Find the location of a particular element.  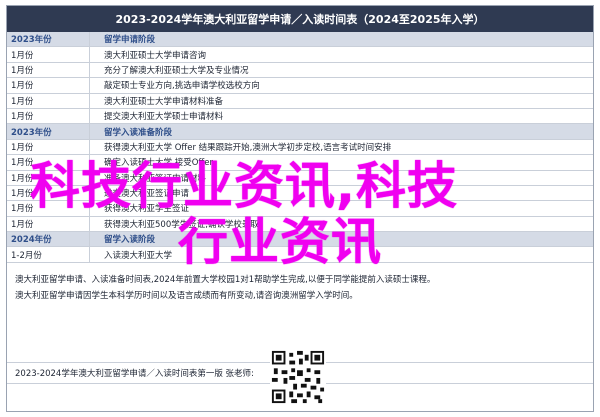

event-cell: 敲定硕士专业方向,挑选申请学校选校方向 is located at coordinates (341, 85).